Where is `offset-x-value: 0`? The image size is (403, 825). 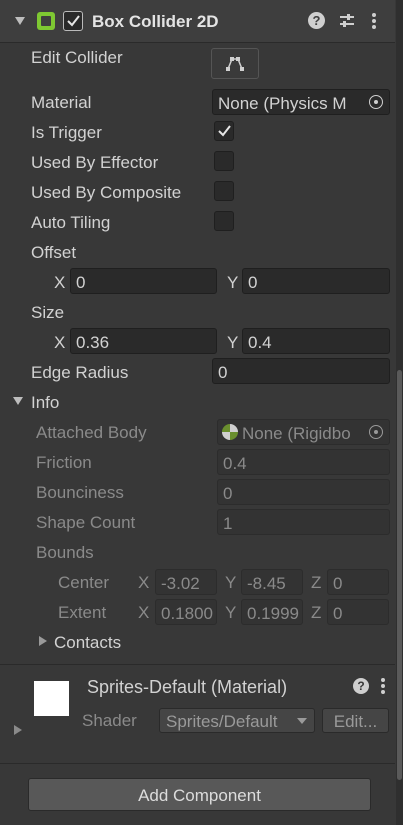 offset-x-value: 0 is located at coordinates (81, 282).